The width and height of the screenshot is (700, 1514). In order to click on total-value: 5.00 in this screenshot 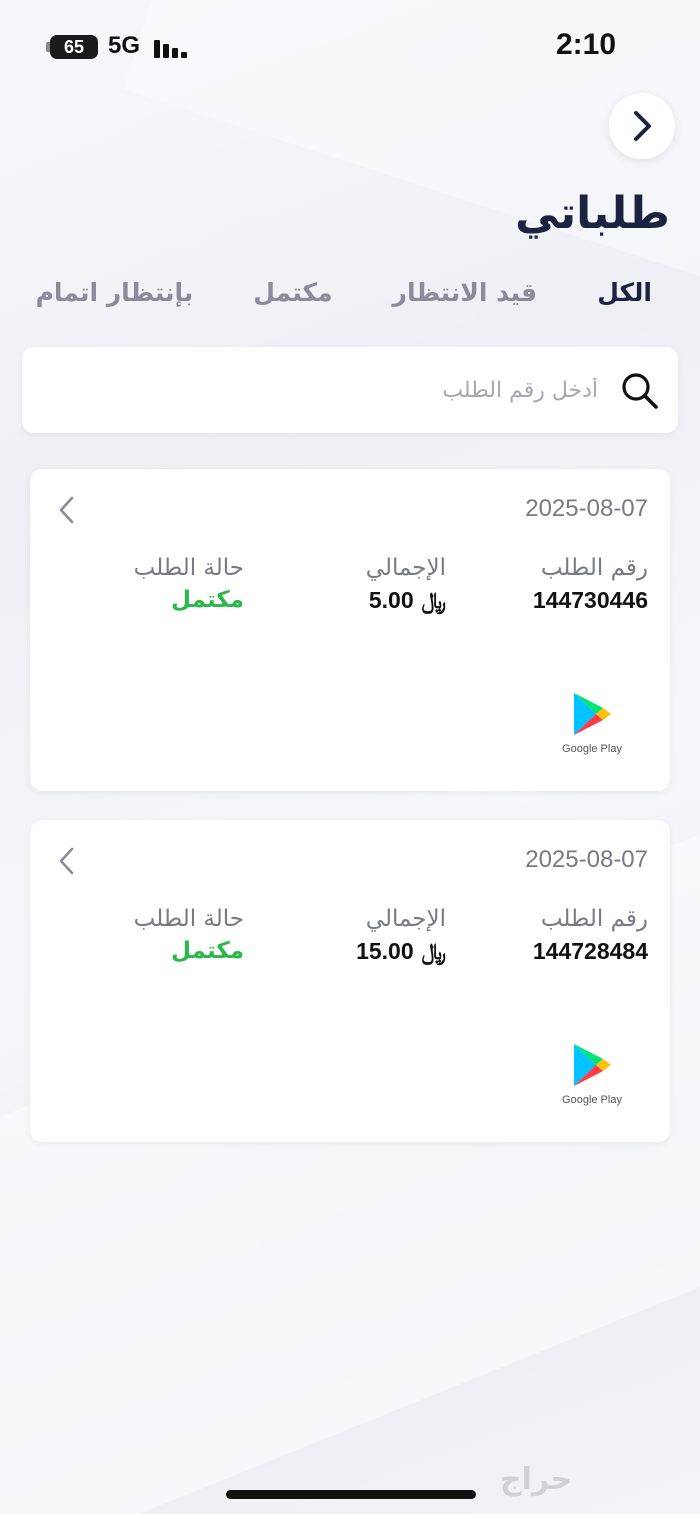, I will do `click(391, 600)`.